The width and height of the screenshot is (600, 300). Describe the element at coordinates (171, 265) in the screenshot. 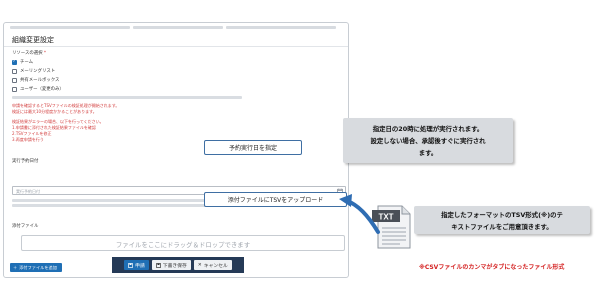

I see `save-draft-button: 下書き保存` at that location.